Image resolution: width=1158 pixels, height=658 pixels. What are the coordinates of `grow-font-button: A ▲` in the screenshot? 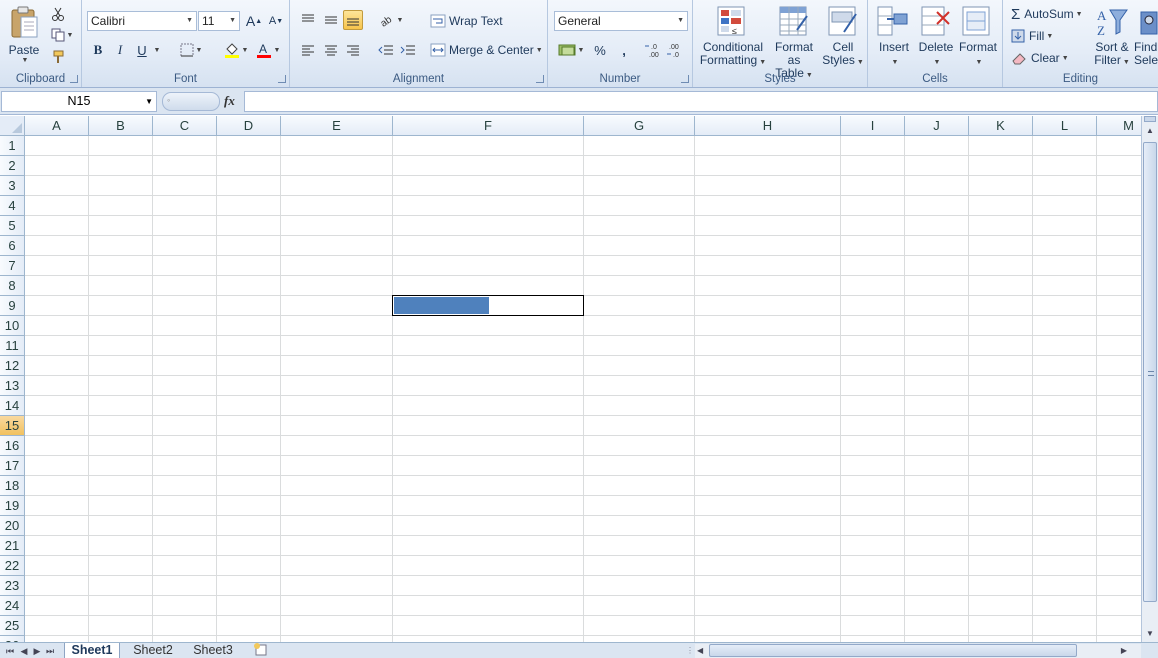 It's located at (254, 21).